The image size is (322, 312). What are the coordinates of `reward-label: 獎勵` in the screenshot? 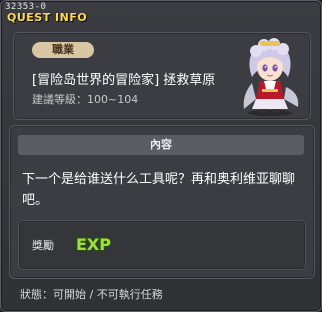 It's located at (43, 245).